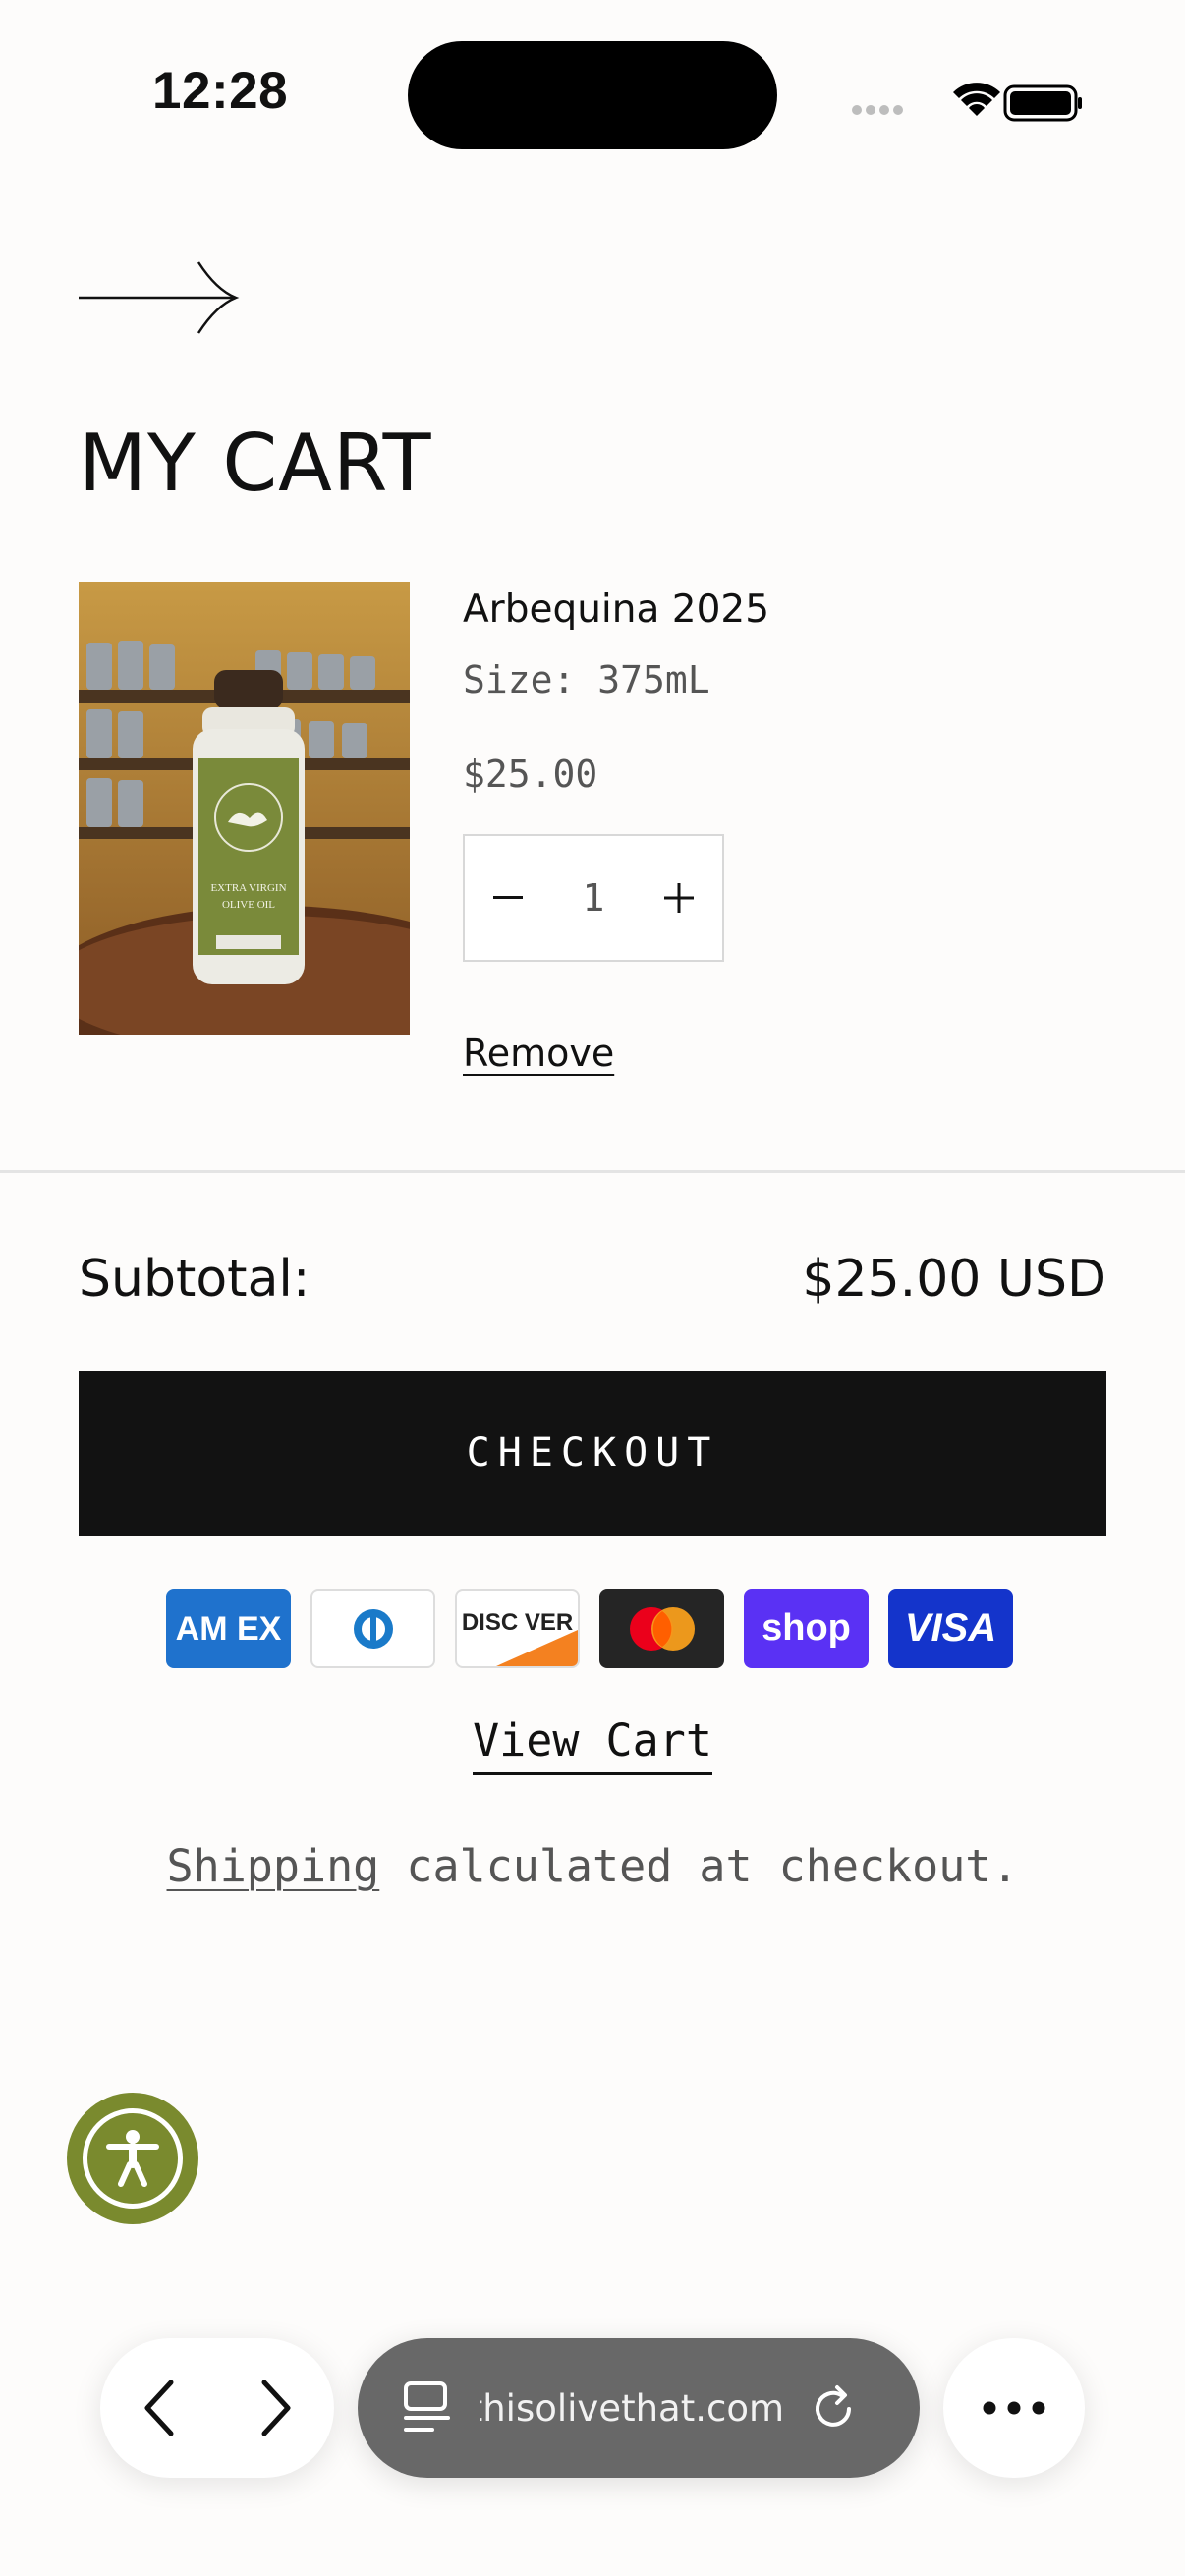 The width and height of the screenshot is (1185, 2576). Describe the element at coordinates (256, 463) in the screenshot. I see `page-title: MY CART` at that location.